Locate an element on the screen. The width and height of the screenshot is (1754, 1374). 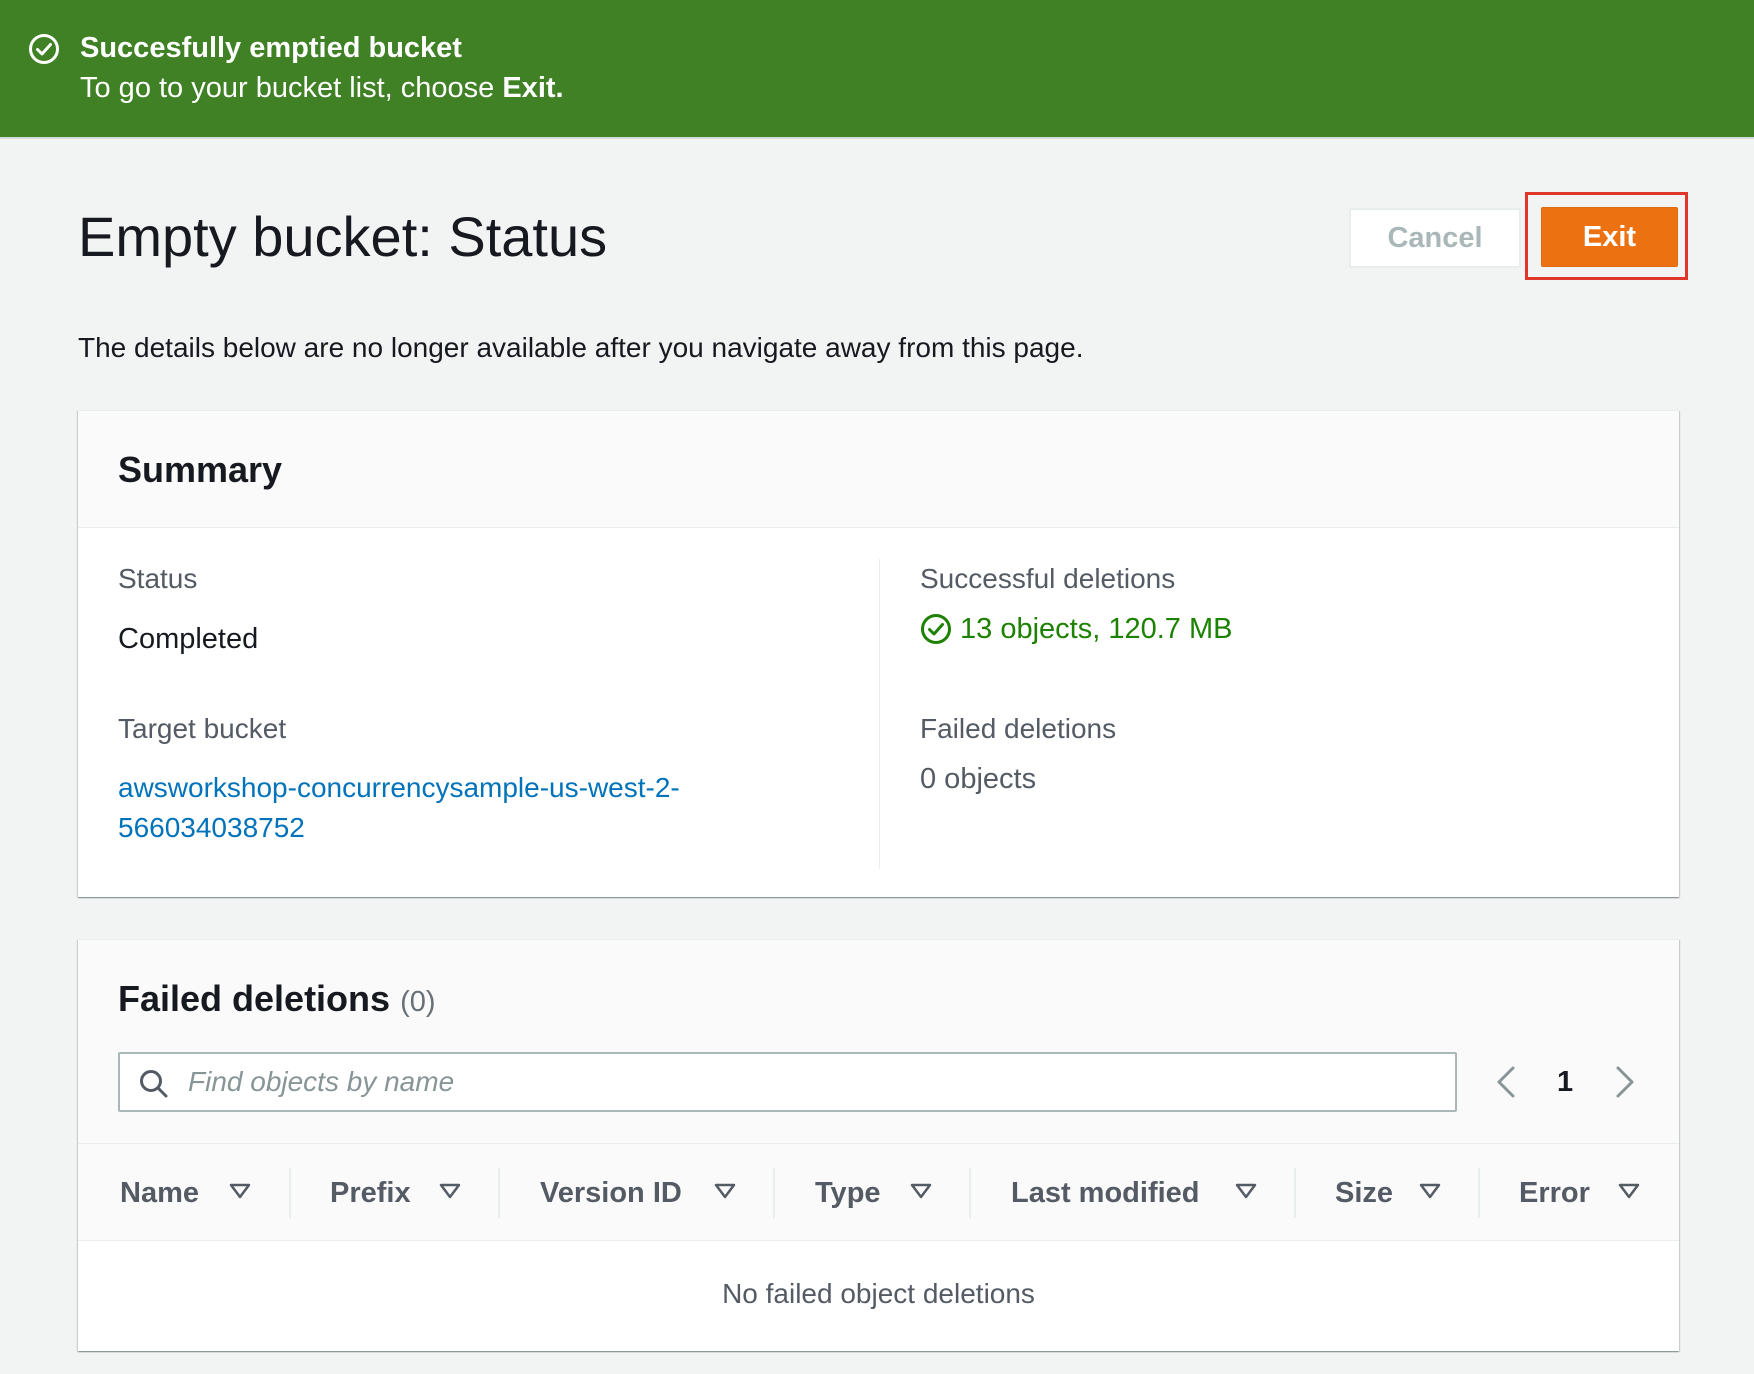
status-value: Completed is located at coordinates (188, 639).